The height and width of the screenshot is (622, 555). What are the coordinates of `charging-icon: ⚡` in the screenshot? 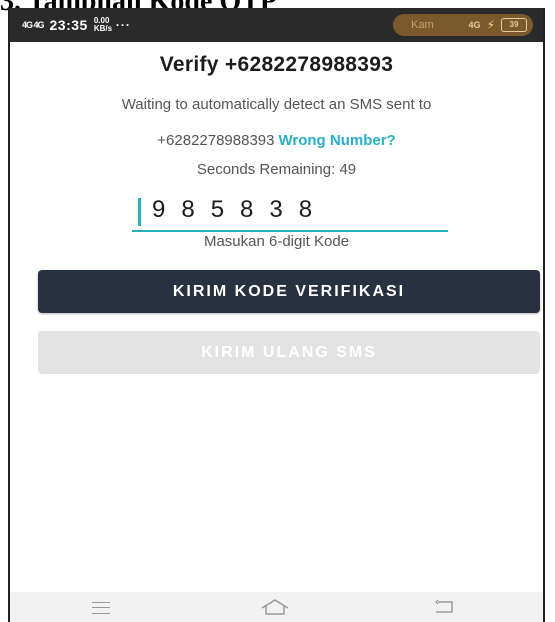 It's located at (490, 25).